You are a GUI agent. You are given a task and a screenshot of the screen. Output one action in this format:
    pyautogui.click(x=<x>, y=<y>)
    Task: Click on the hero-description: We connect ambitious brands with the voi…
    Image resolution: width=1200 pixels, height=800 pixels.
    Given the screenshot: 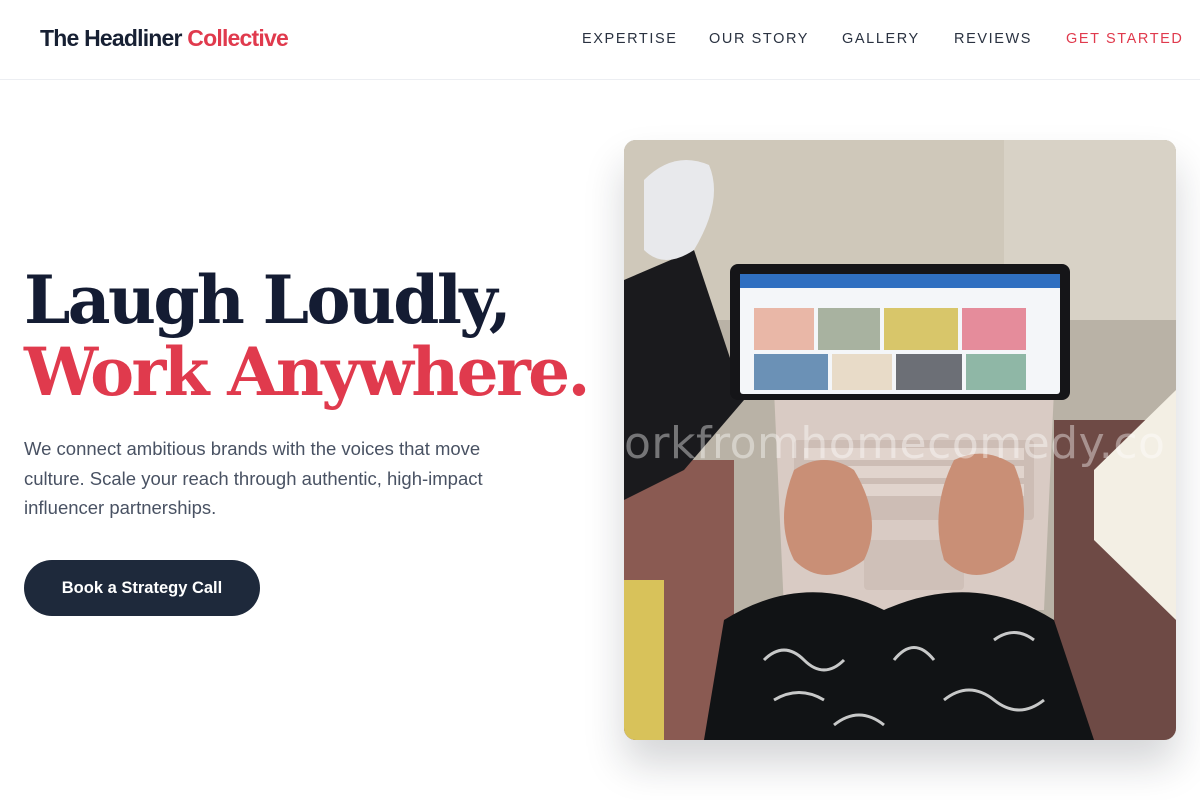 What is the action you would take?
    pyautogui.click(x=253, y=478)
    